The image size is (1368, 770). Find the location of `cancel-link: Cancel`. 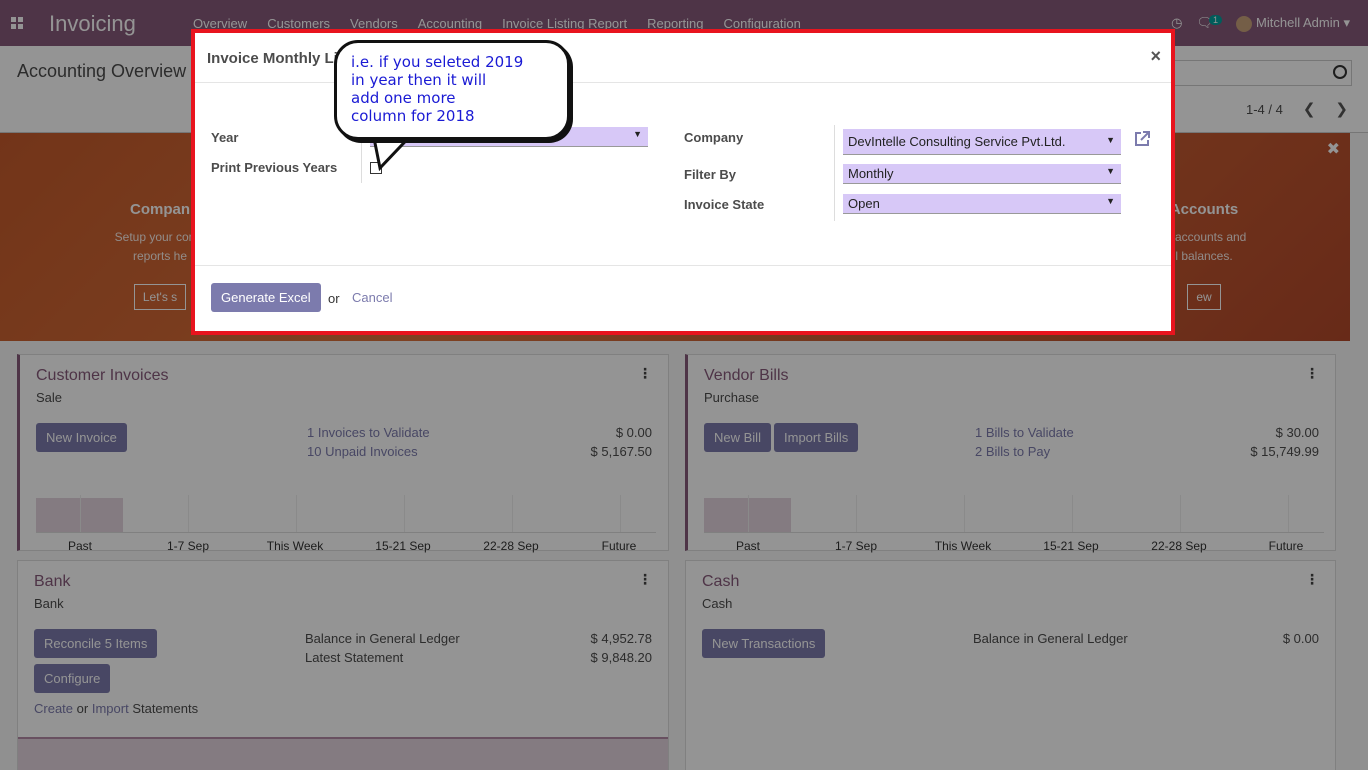

cancel-link: Cancel is located at coordinates (372, 297).